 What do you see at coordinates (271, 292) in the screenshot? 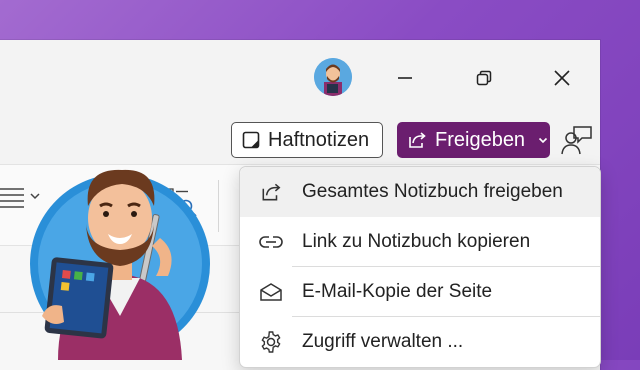
I see `mail-icon` at bounding box center [271, 292].